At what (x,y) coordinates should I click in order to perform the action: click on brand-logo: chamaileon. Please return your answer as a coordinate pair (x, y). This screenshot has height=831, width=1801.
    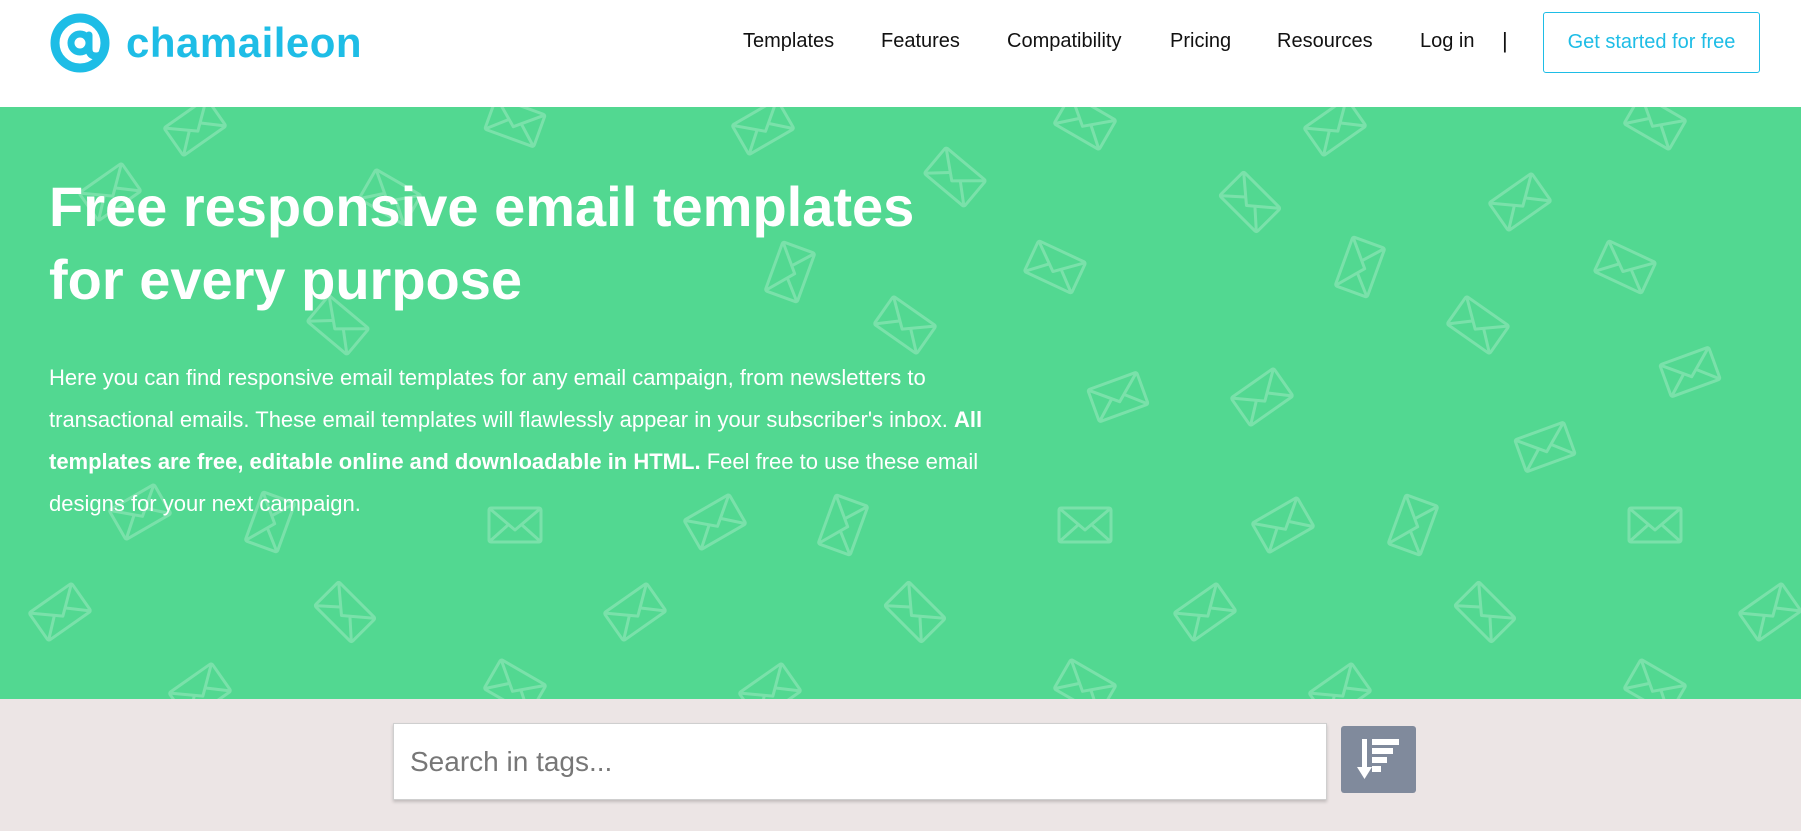
    Looking at the image, I should click on (205, 43).